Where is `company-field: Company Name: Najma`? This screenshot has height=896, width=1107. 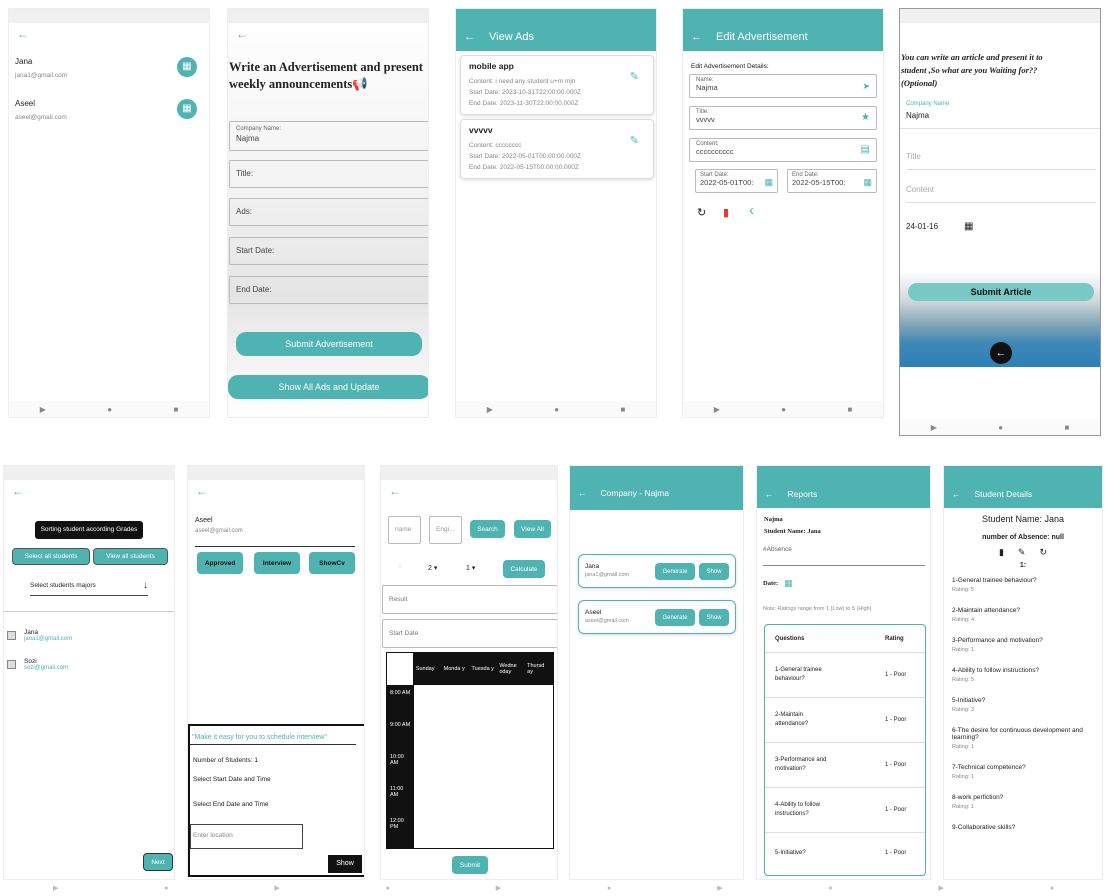 company-field: Company Name: Najma is located at coordinates (328, 136).